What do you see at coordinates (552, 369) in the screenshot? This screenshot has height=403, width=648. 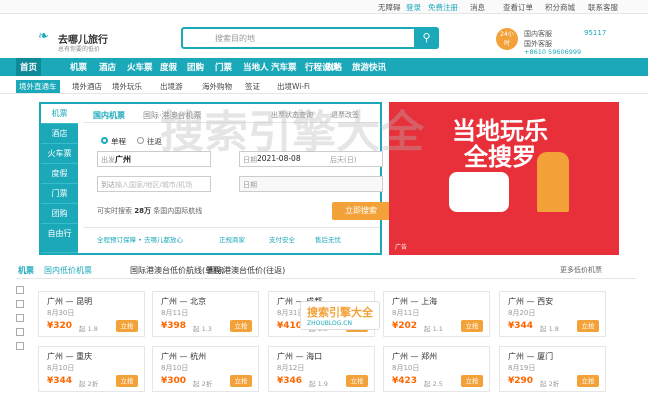 I see `deal-card: 广州 — 厦门 8月19日 ¥290 起 2折 立抢` at bounding box center [552, 369].